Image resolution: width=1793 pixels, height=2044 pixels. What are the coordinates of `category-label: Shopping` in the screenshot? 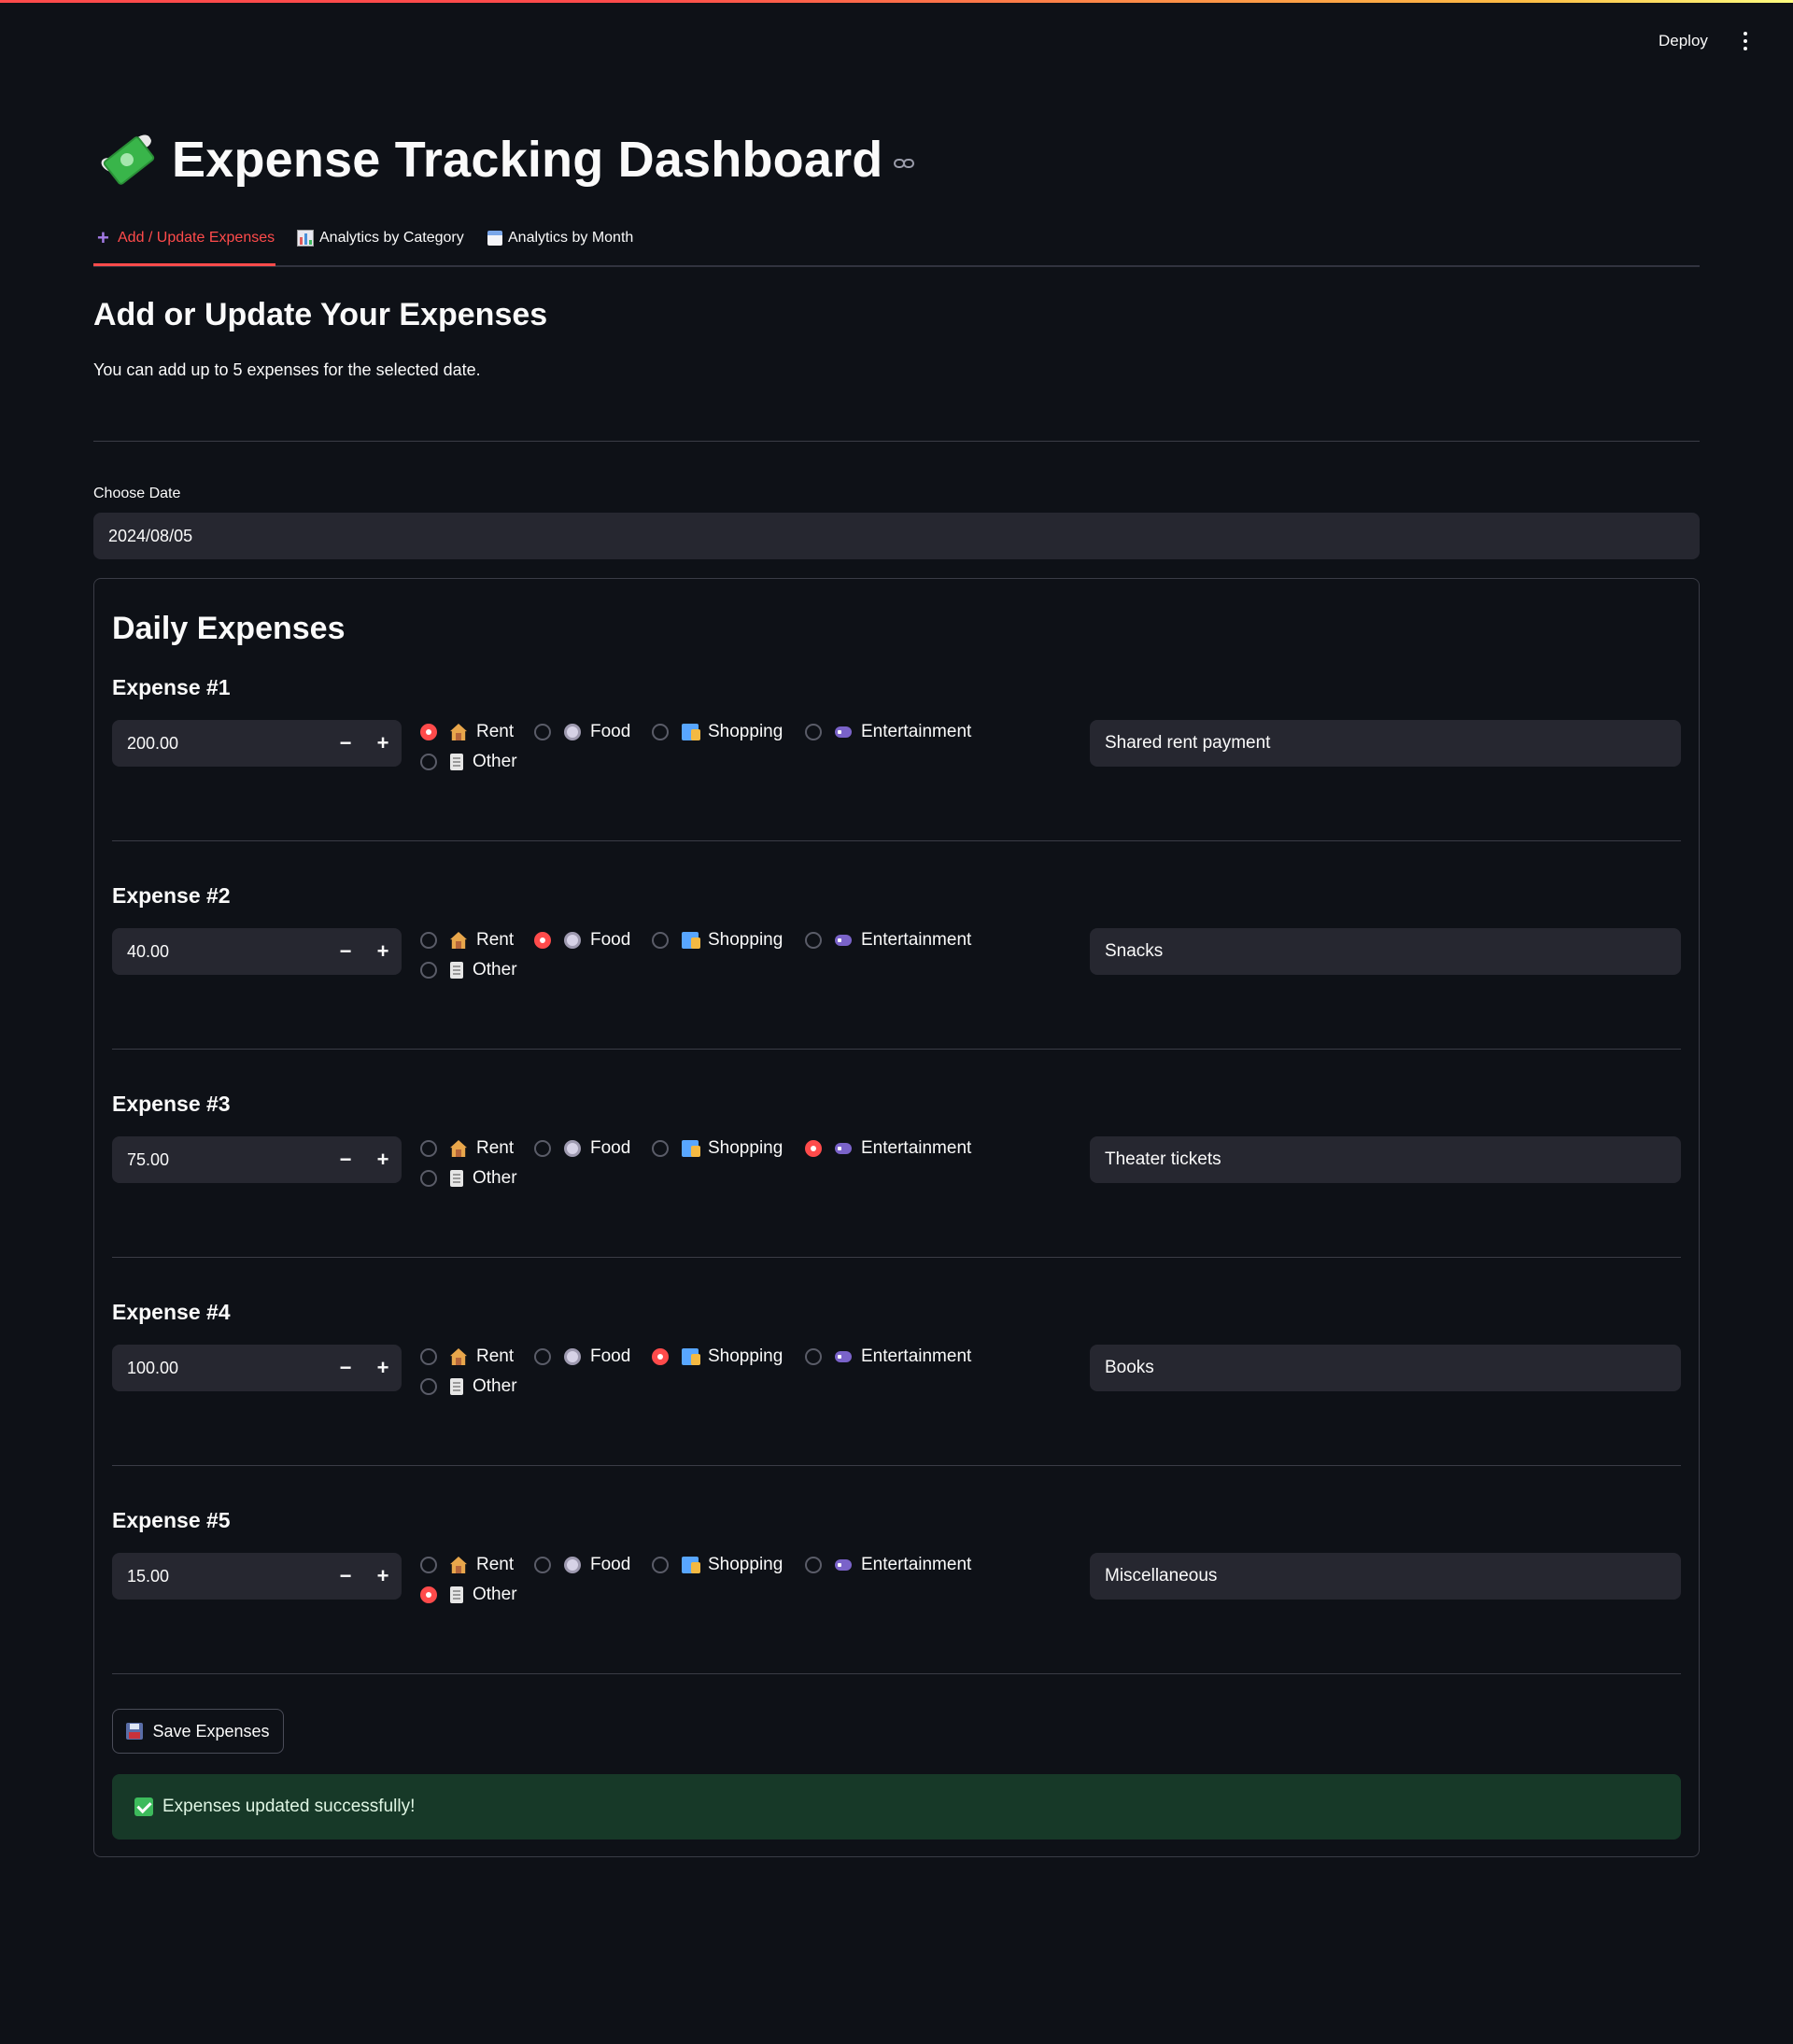 It's located at (746, 731).